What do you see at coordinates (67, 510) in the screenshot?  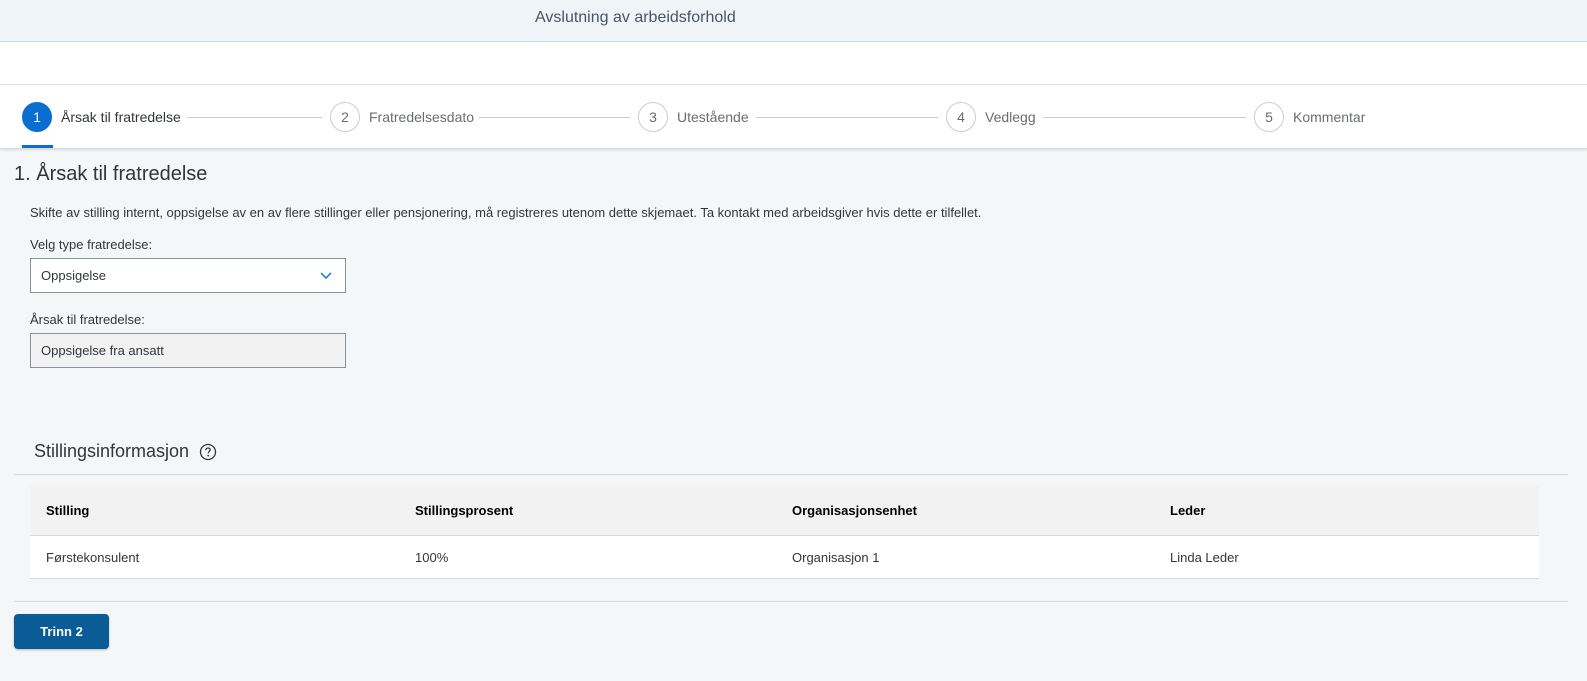 I see `column-header: Stilling` at bounding box center [67, 510].